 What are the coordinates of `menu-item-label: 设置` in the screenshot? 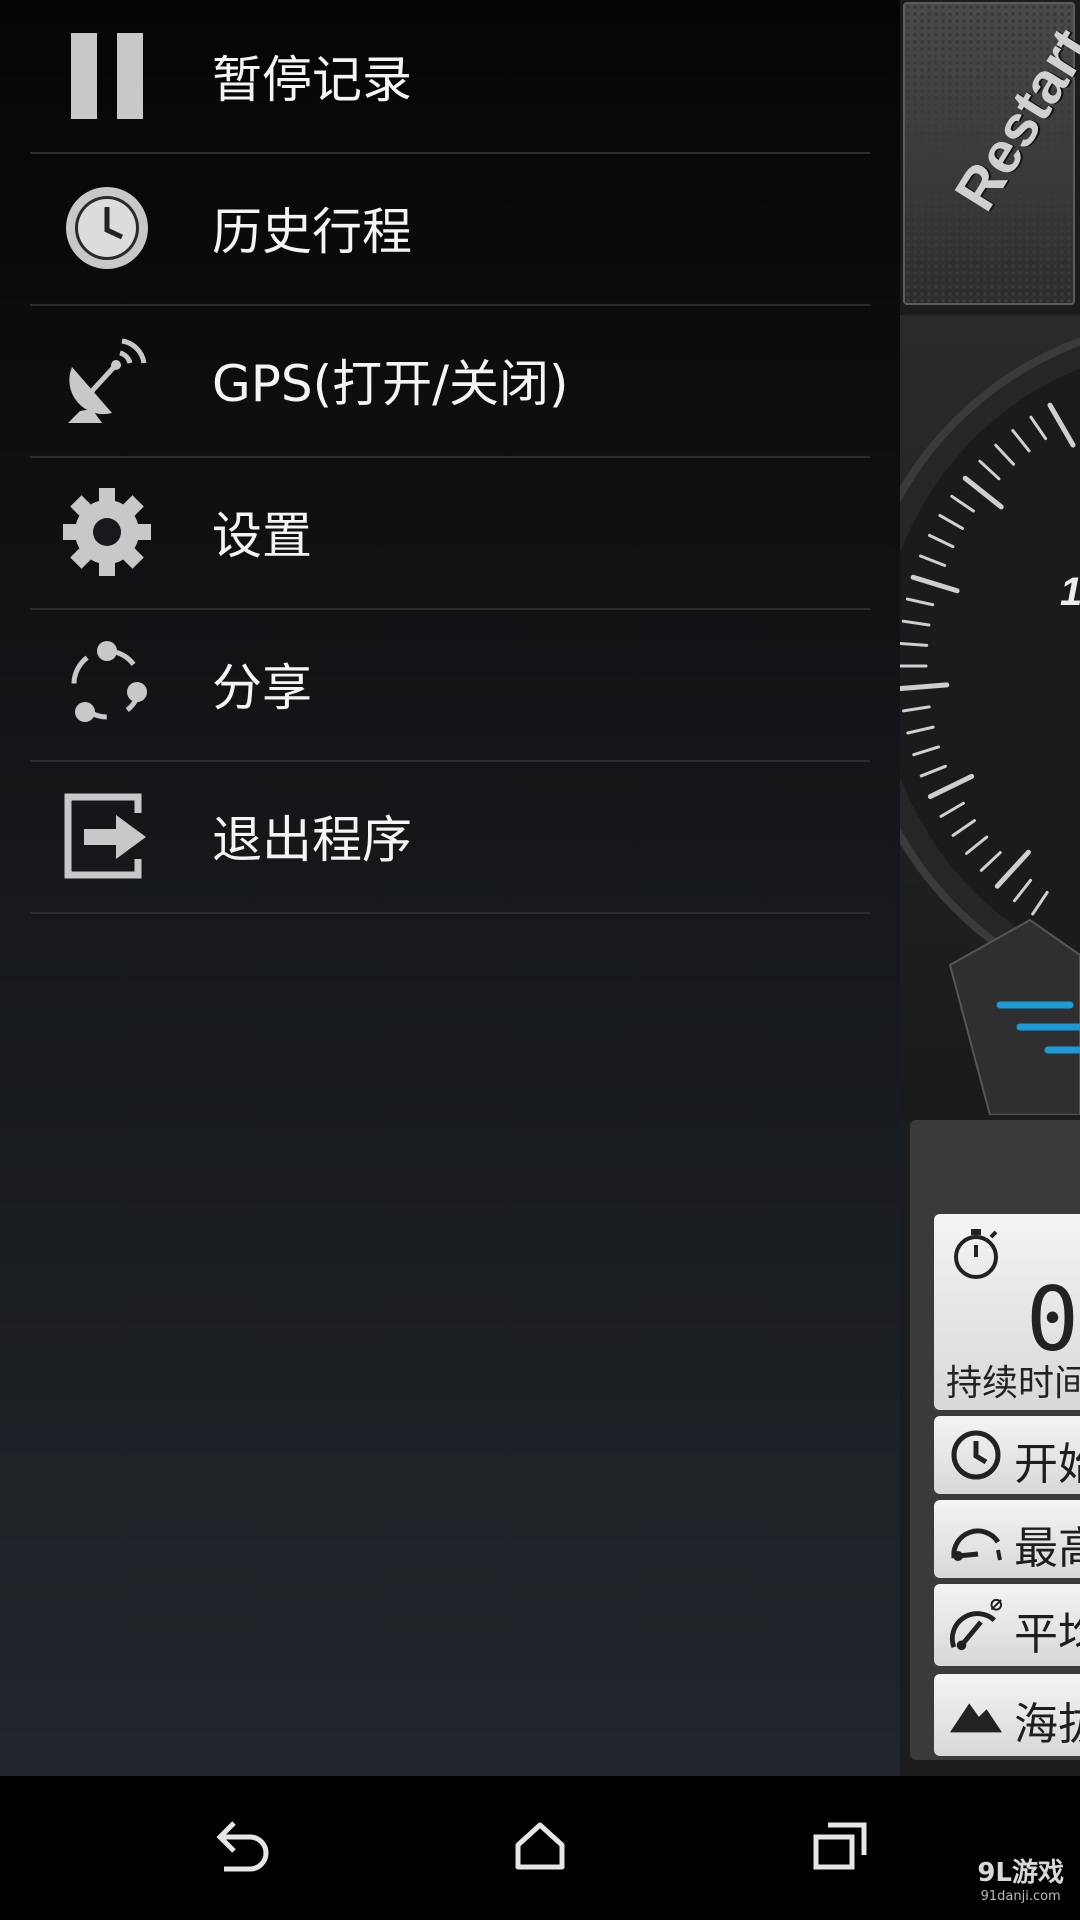 It's located at (262, 536).